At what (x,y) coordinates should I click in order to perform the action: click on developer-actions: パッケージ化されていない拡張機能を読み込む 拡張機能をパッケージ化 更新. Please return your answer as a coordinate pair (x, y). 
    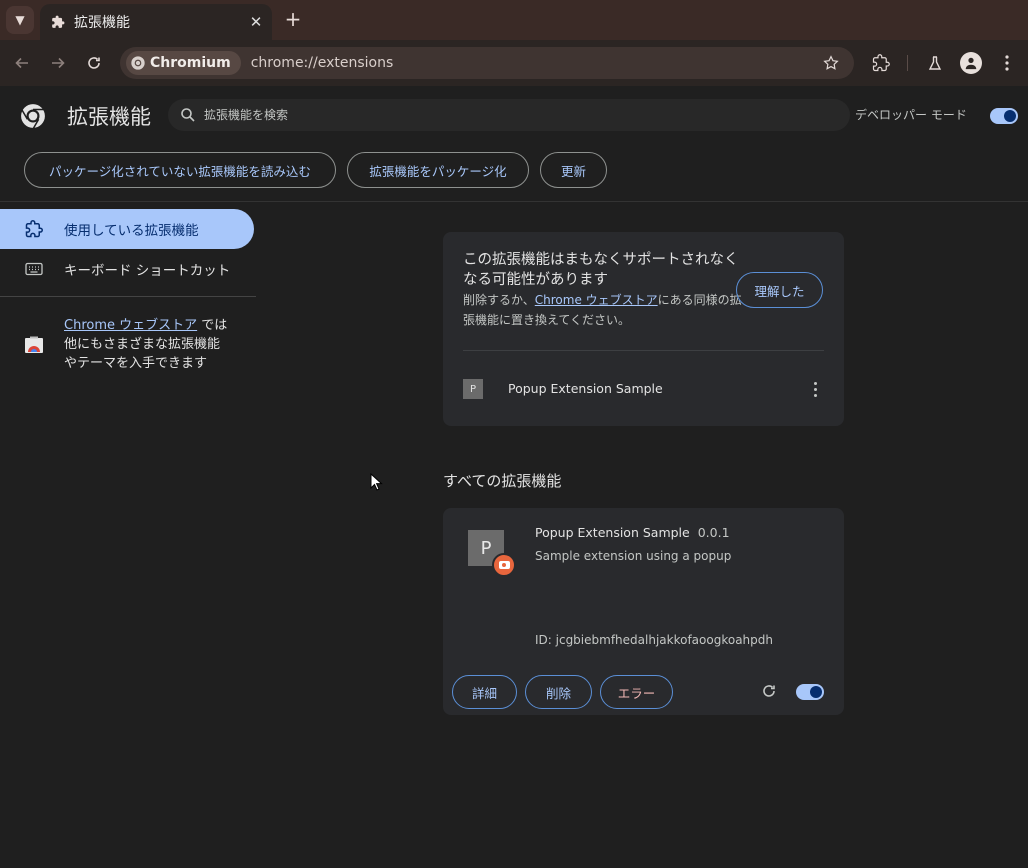
    Looking at the image, I should click on (514, 173).